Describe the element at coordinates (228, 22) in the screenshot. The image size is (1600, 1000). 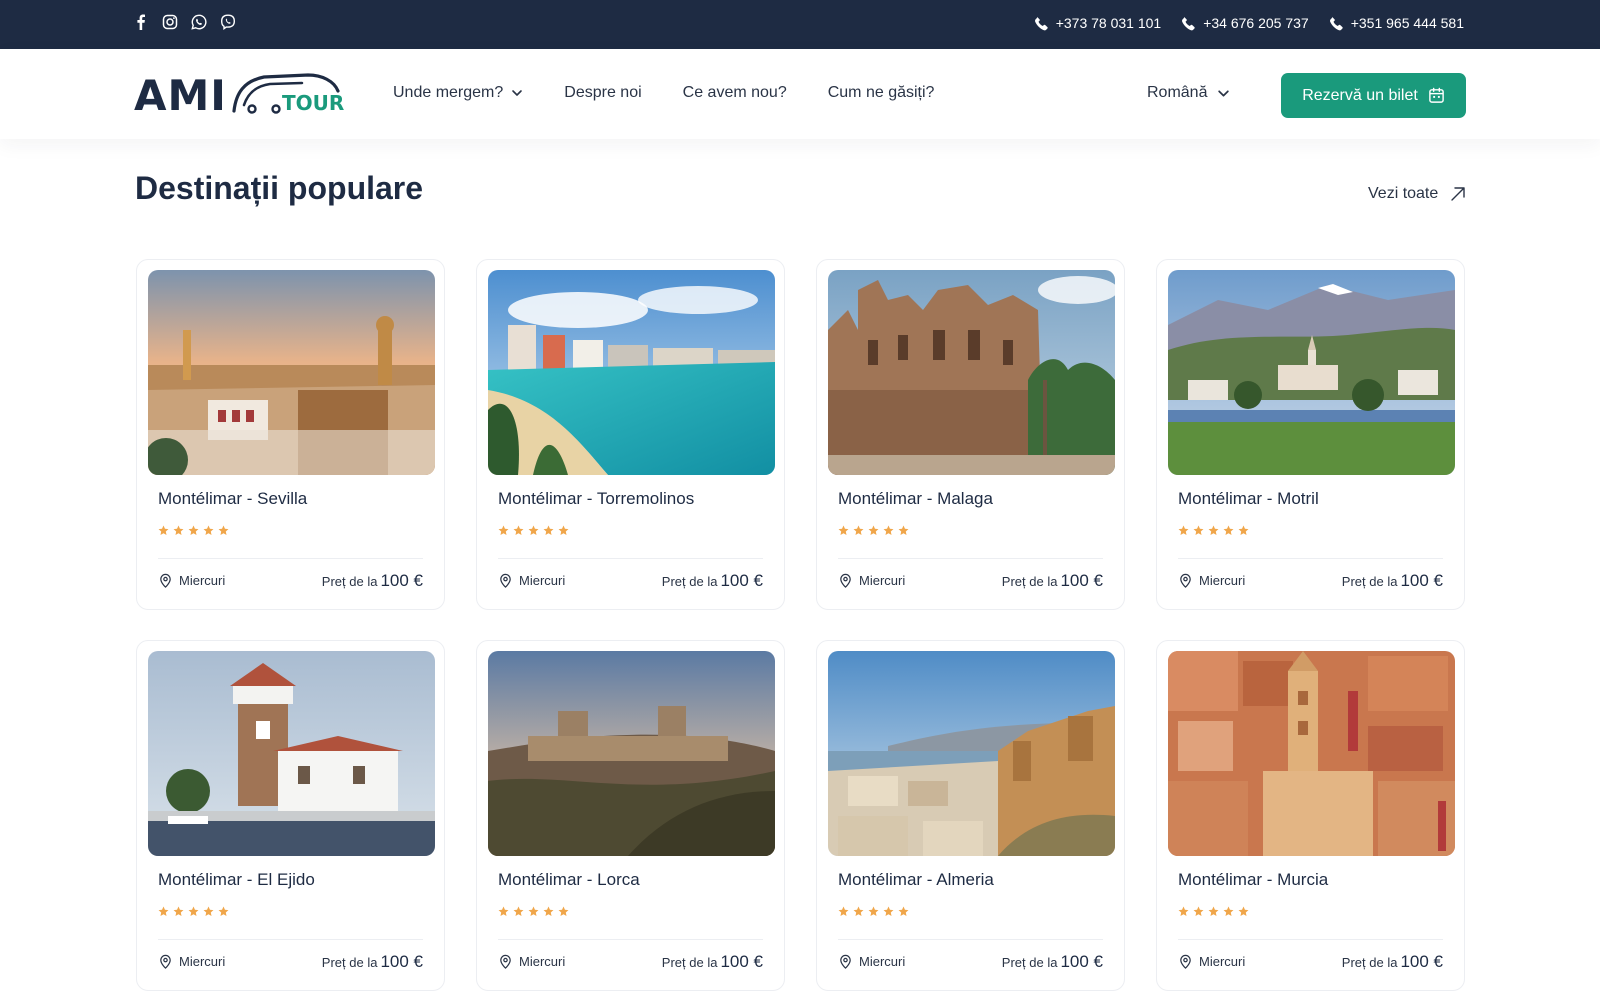
I see `viber-icon` at that location.